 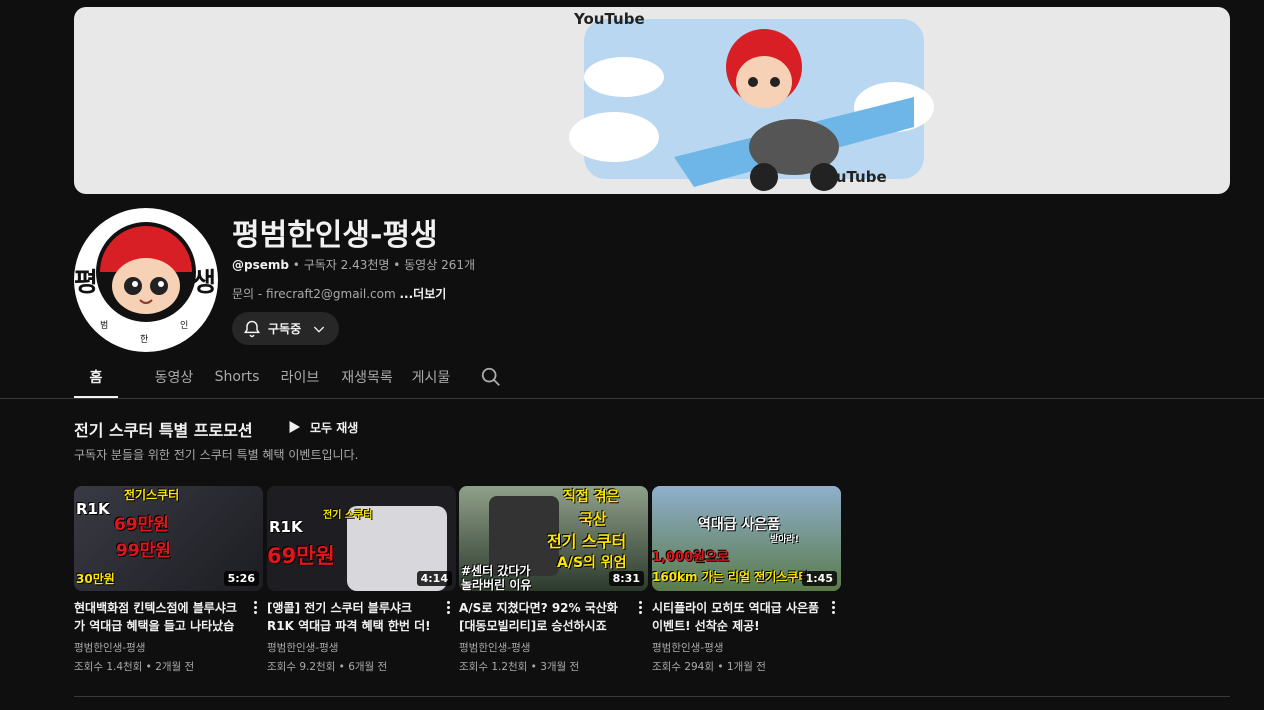 What do you see at coordinates (361, 538) in the screenshot?
I see `video-thumbnail: 전기 스쿠터 R1K 69만원 4:14` at bounding box center [361, 538].